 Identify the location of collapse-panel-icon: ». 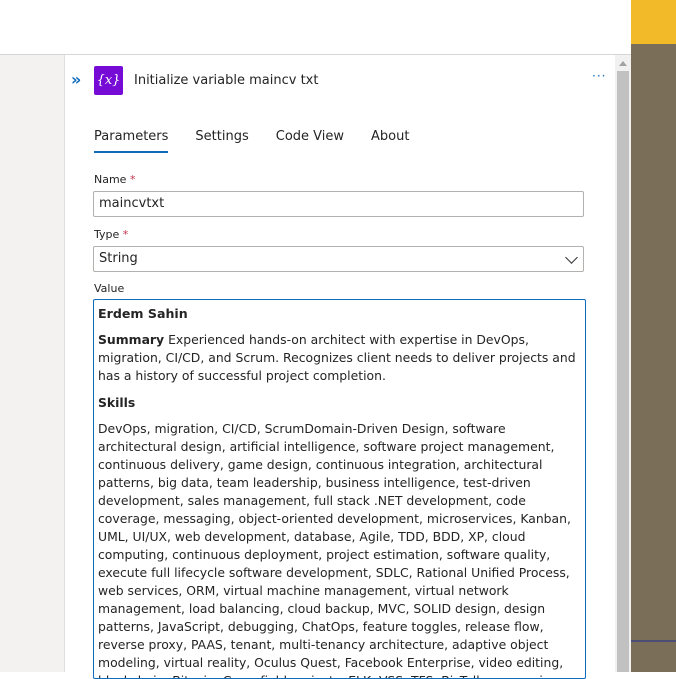
(76, 80).